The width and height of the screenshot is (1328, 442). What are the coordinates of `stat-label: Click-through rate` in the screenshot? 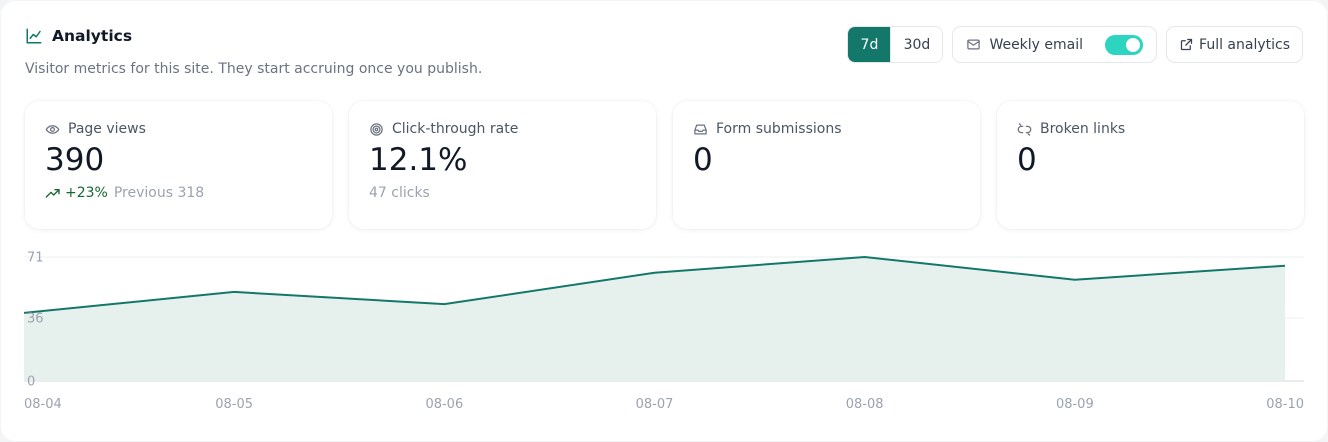 It's located at (455, 129).